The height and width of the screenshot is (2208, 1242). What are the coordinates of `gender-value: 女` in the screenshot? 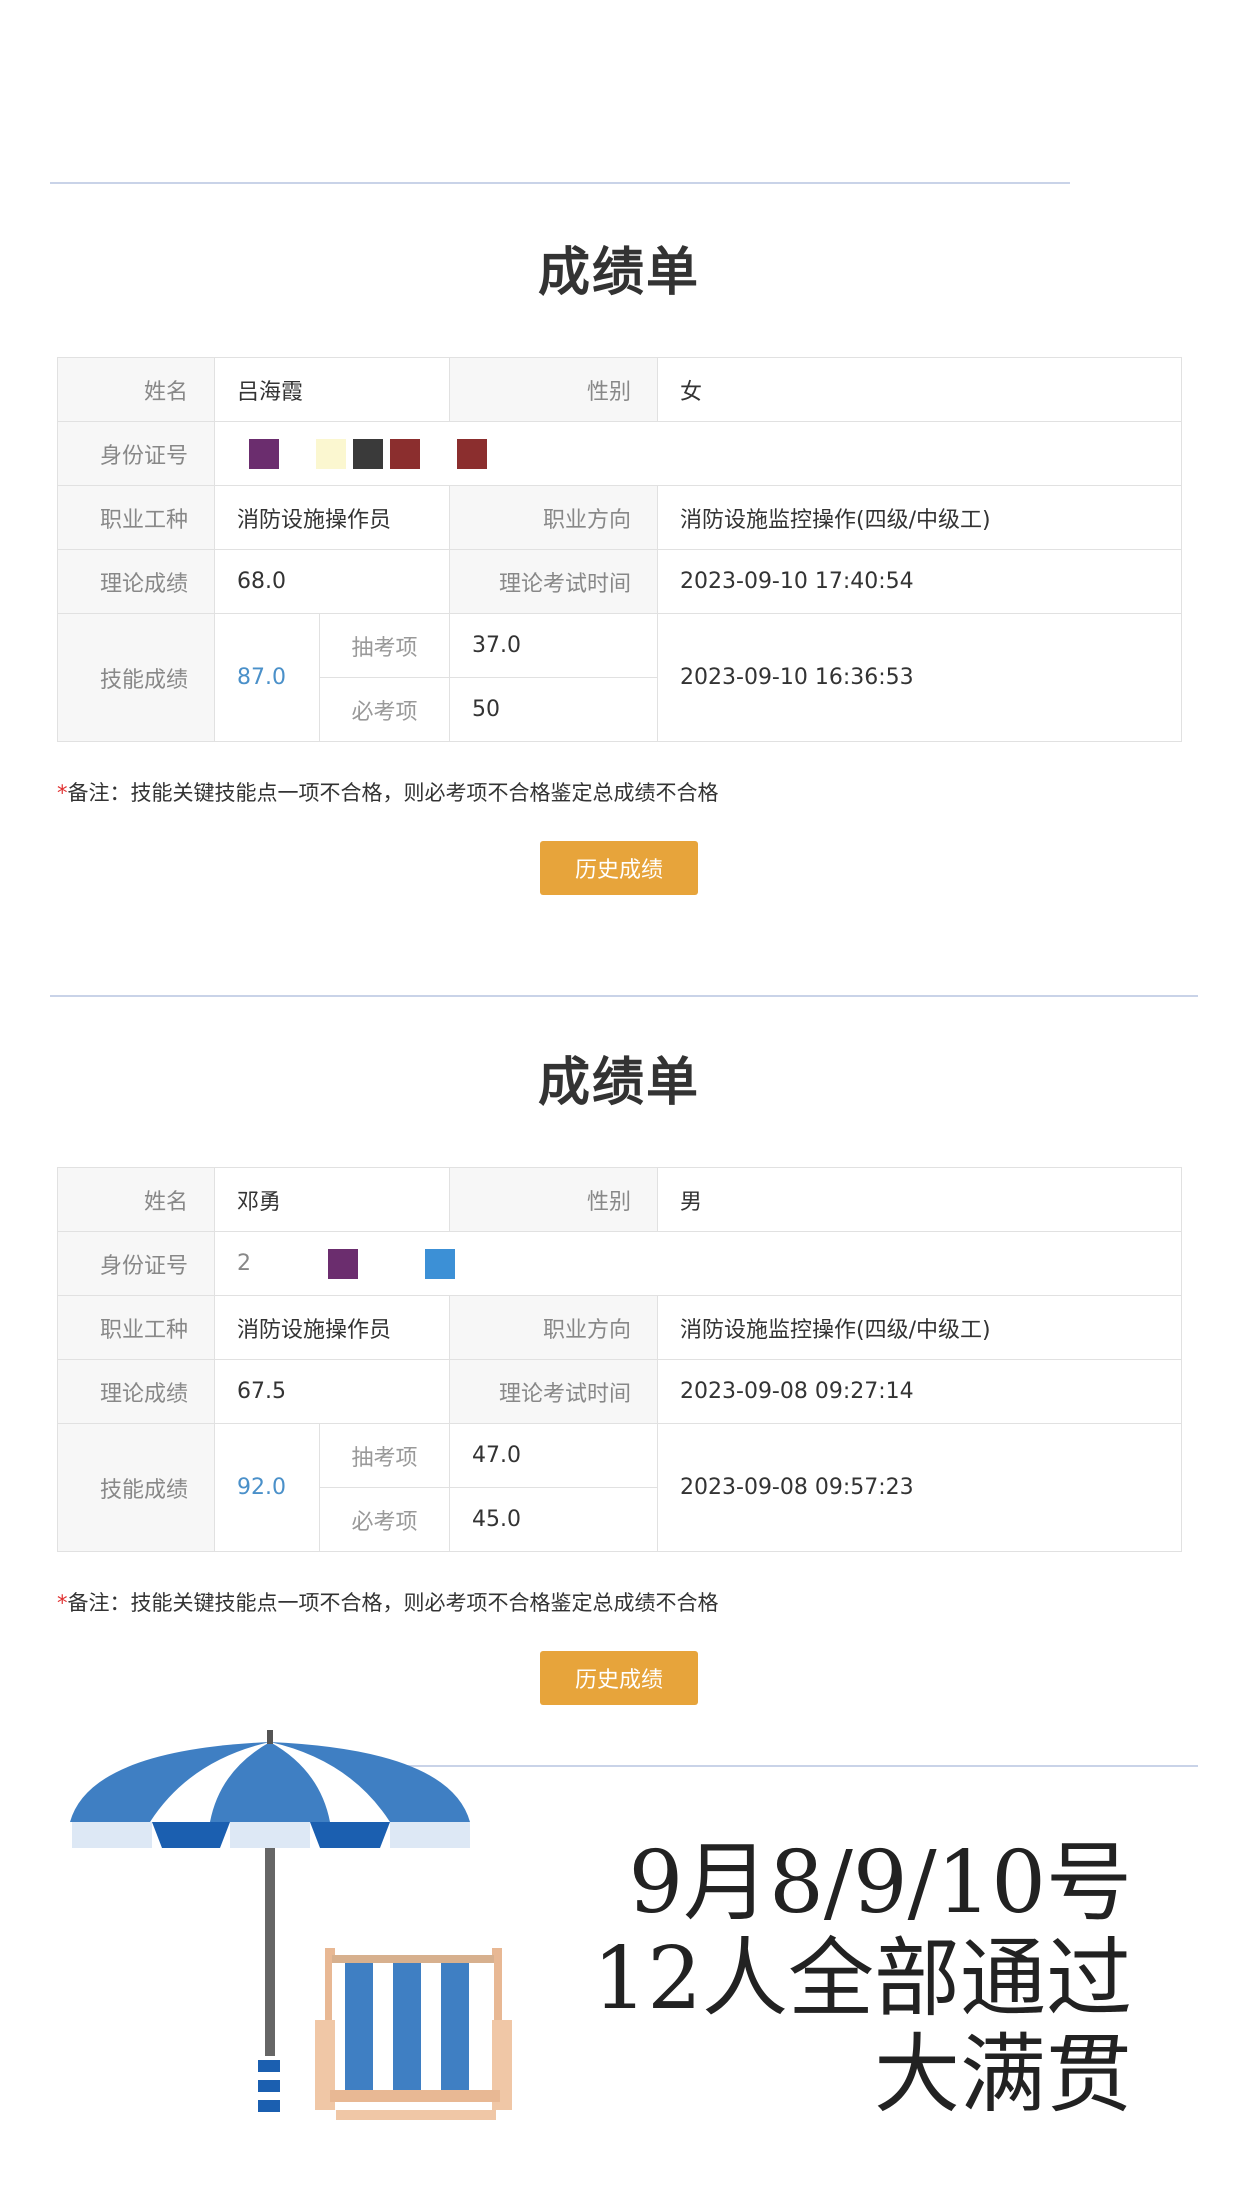 It's located at (920, 389).